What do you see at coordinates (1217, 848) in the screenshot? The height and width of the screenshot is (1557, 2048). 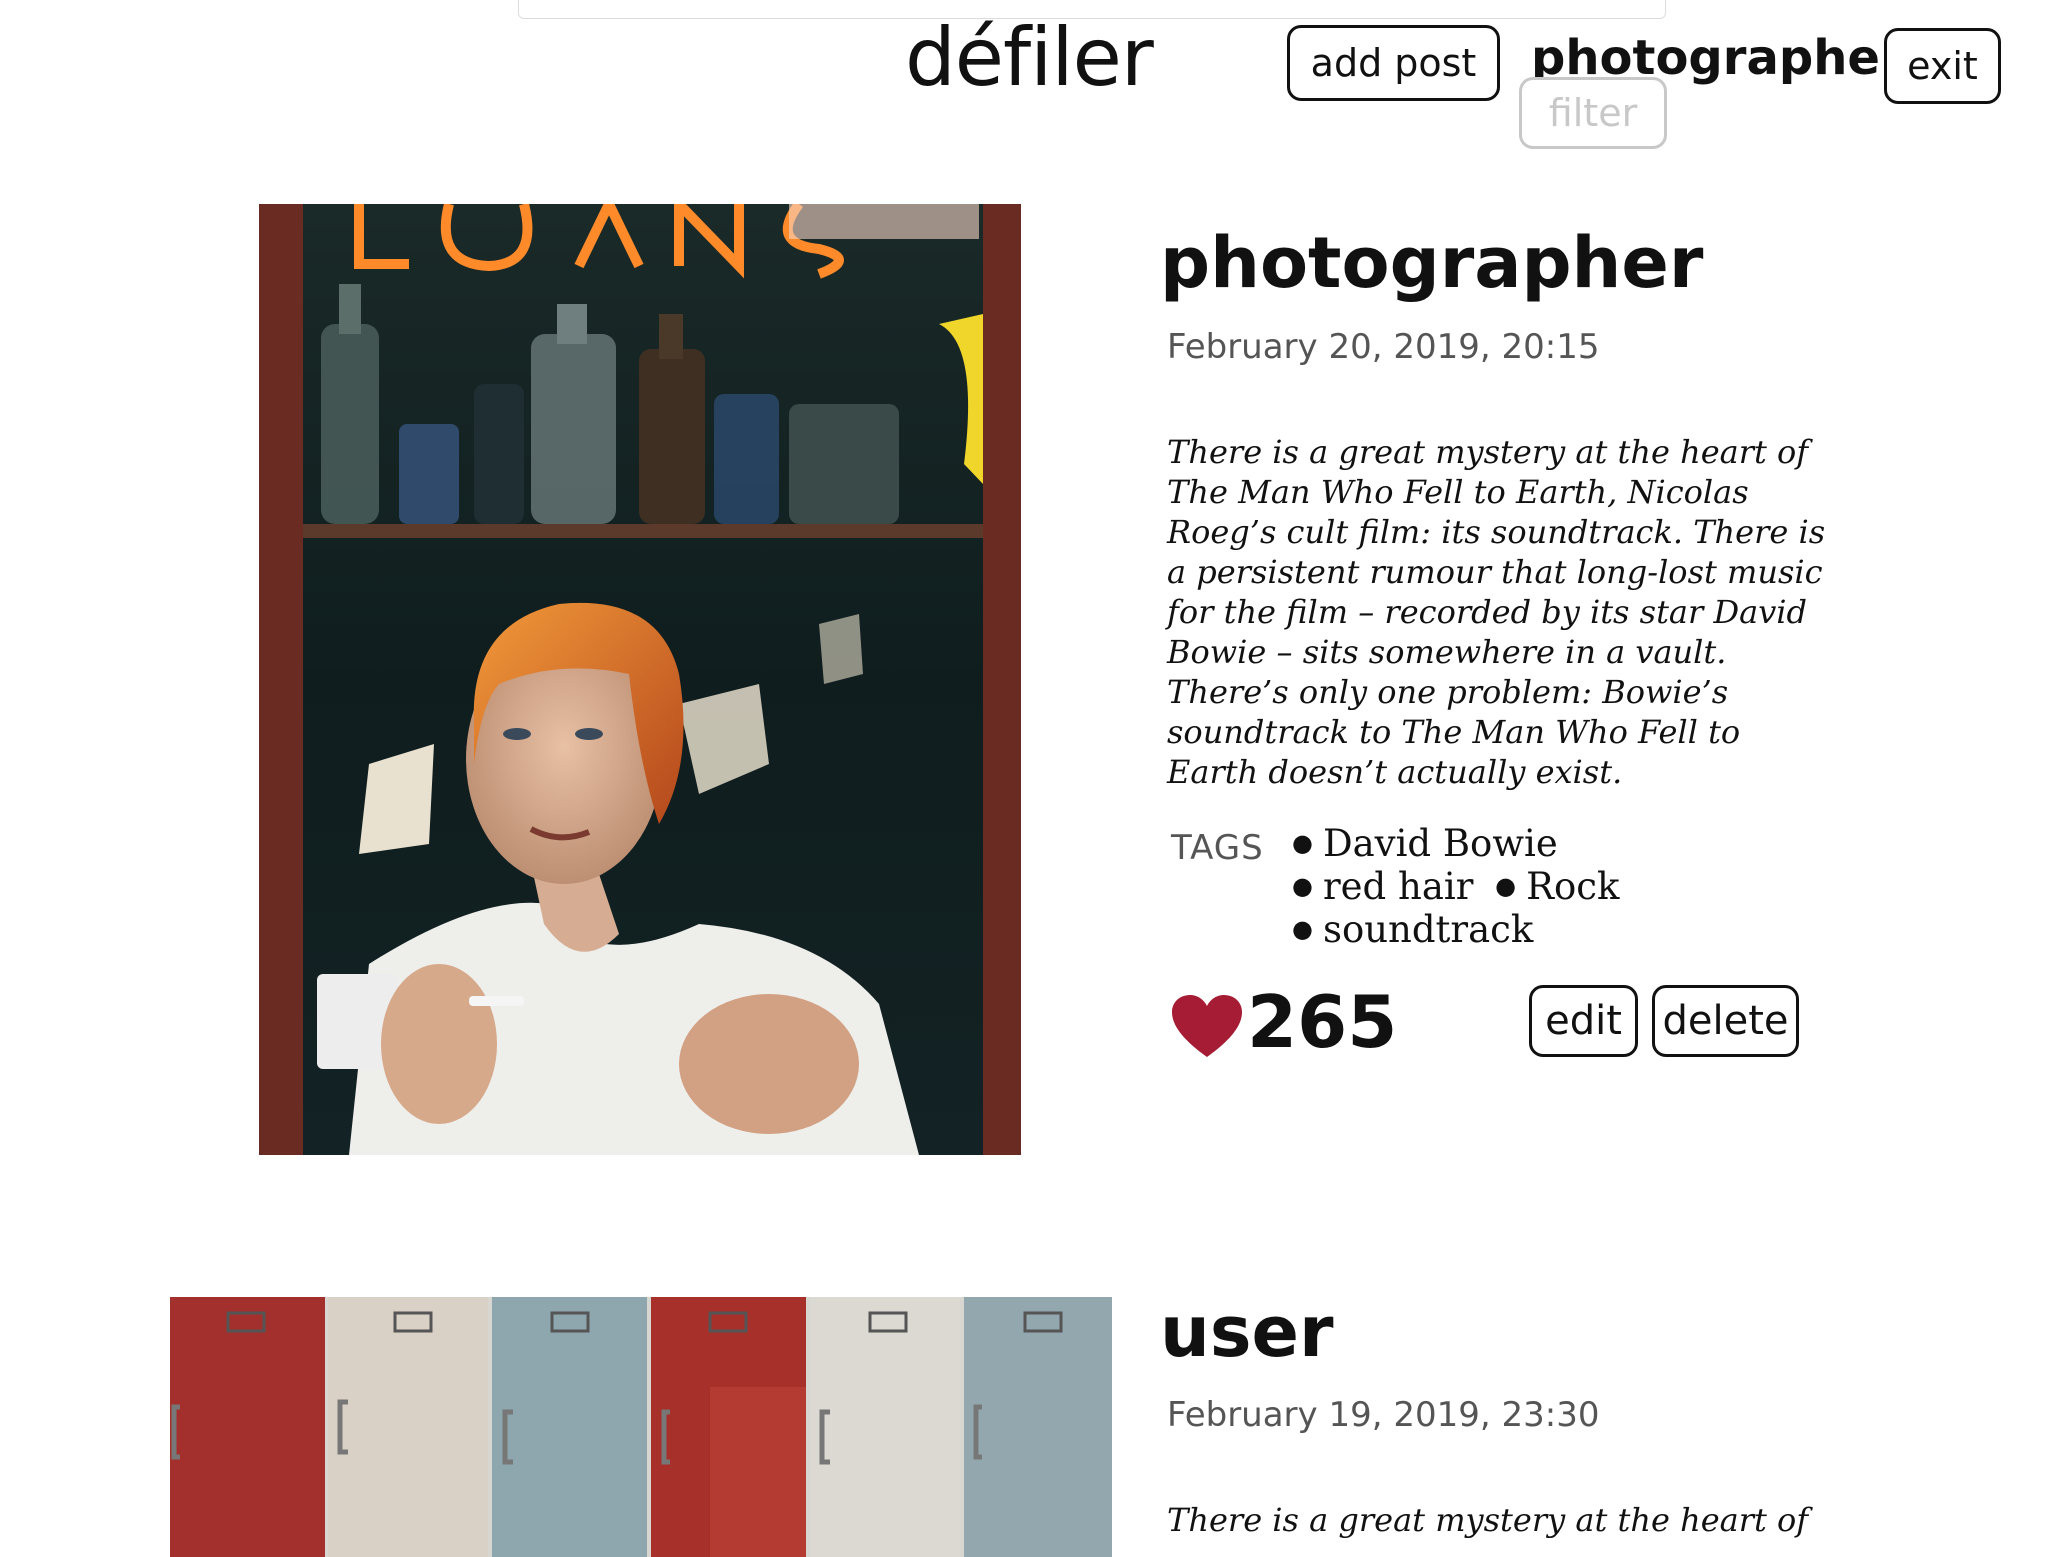 I see `tags-label: TAGS` at bounding box center [1217, 848].